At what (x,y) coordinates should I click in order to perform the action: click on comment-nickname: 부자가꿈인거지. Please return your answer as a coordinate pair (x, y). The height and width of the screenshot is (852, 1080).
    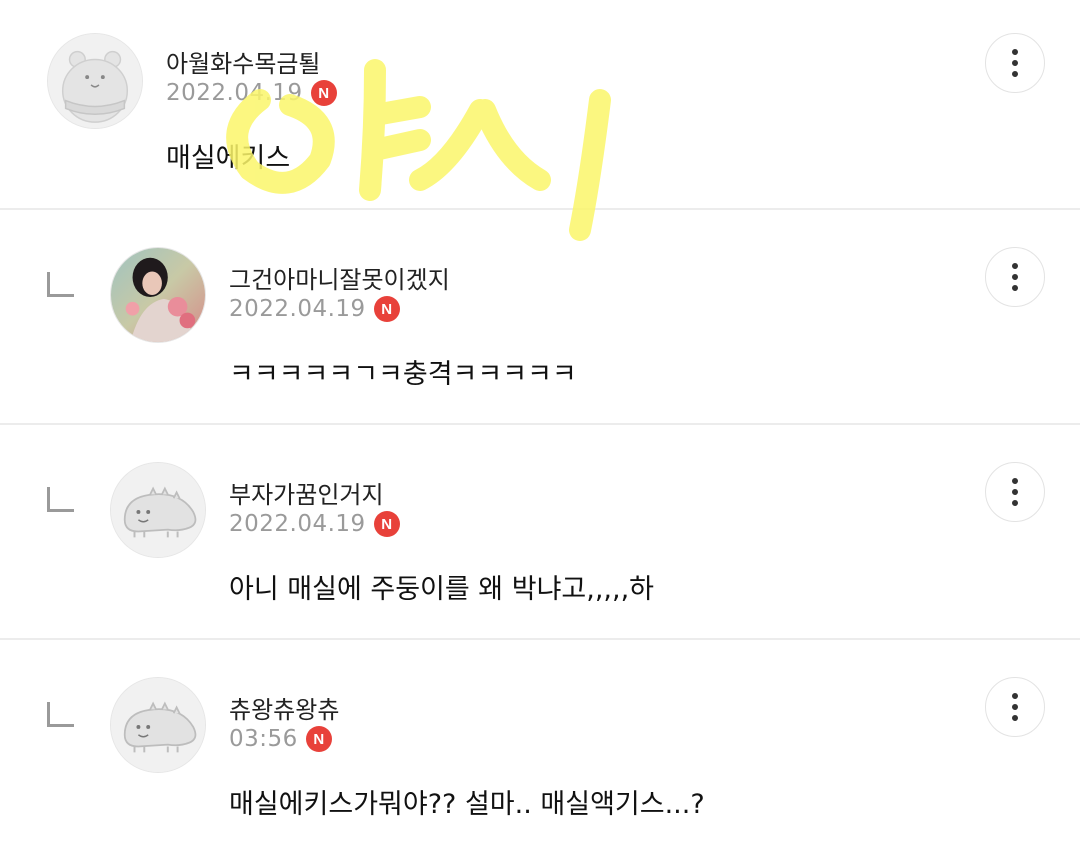
    Looking at the image, I should click on (306, 492).